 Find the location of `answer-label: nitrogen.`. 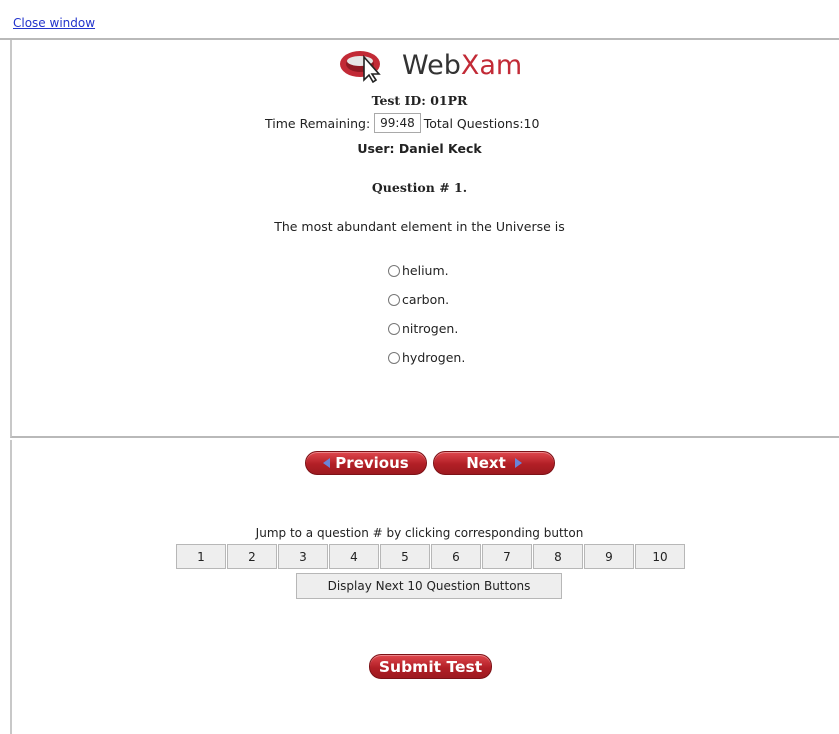

answer-label: nitrogen. is located at coordinates (430, 328).